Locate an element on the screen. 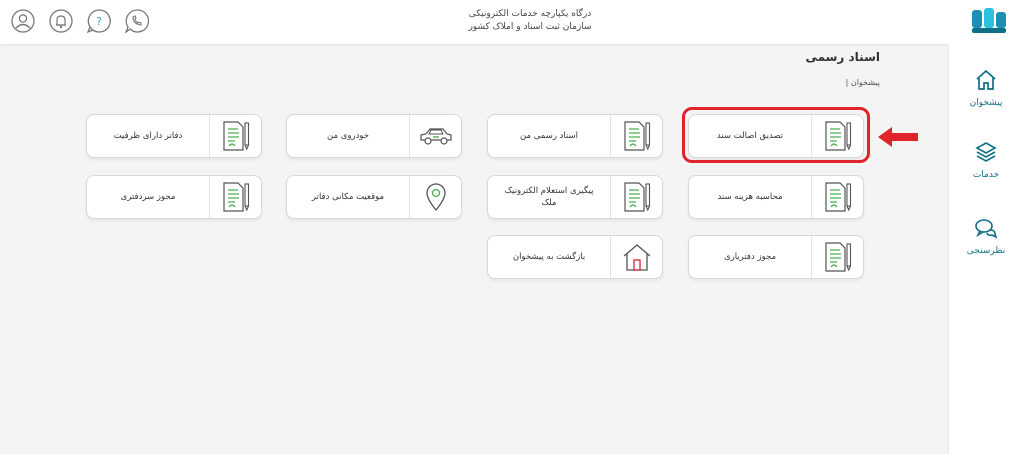 The image size is (1024, 454). sidebar-item-label: پیشخوان is located at coordinates (986, 103).